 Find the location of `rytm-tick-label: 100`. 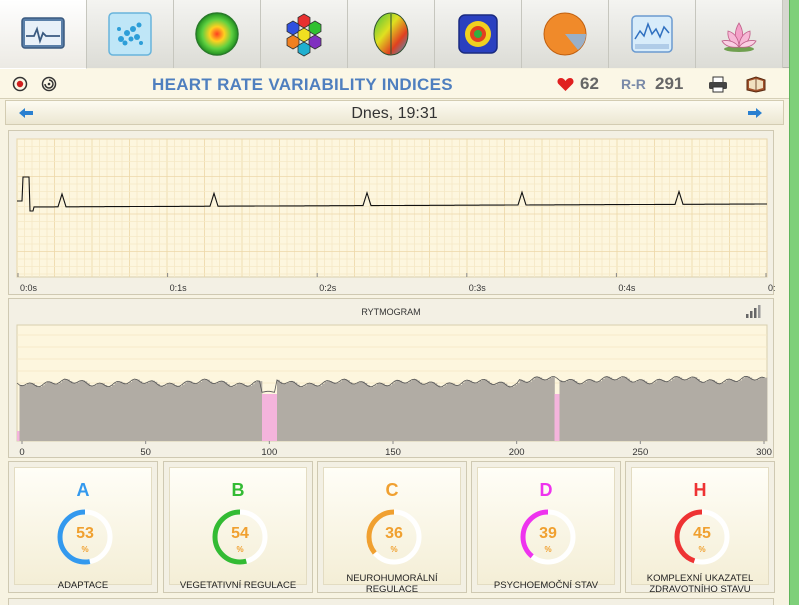

rytm-tick-label: 100 is located at coordinates (269, 452).